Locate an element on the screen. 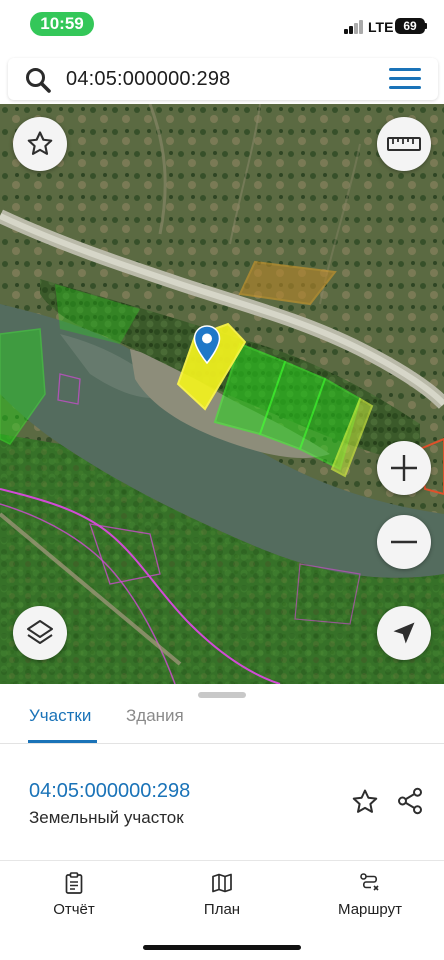 The height and width of the screenshot is (960, 444). nav-route: Маршрут is located at coordinates (370, 895).